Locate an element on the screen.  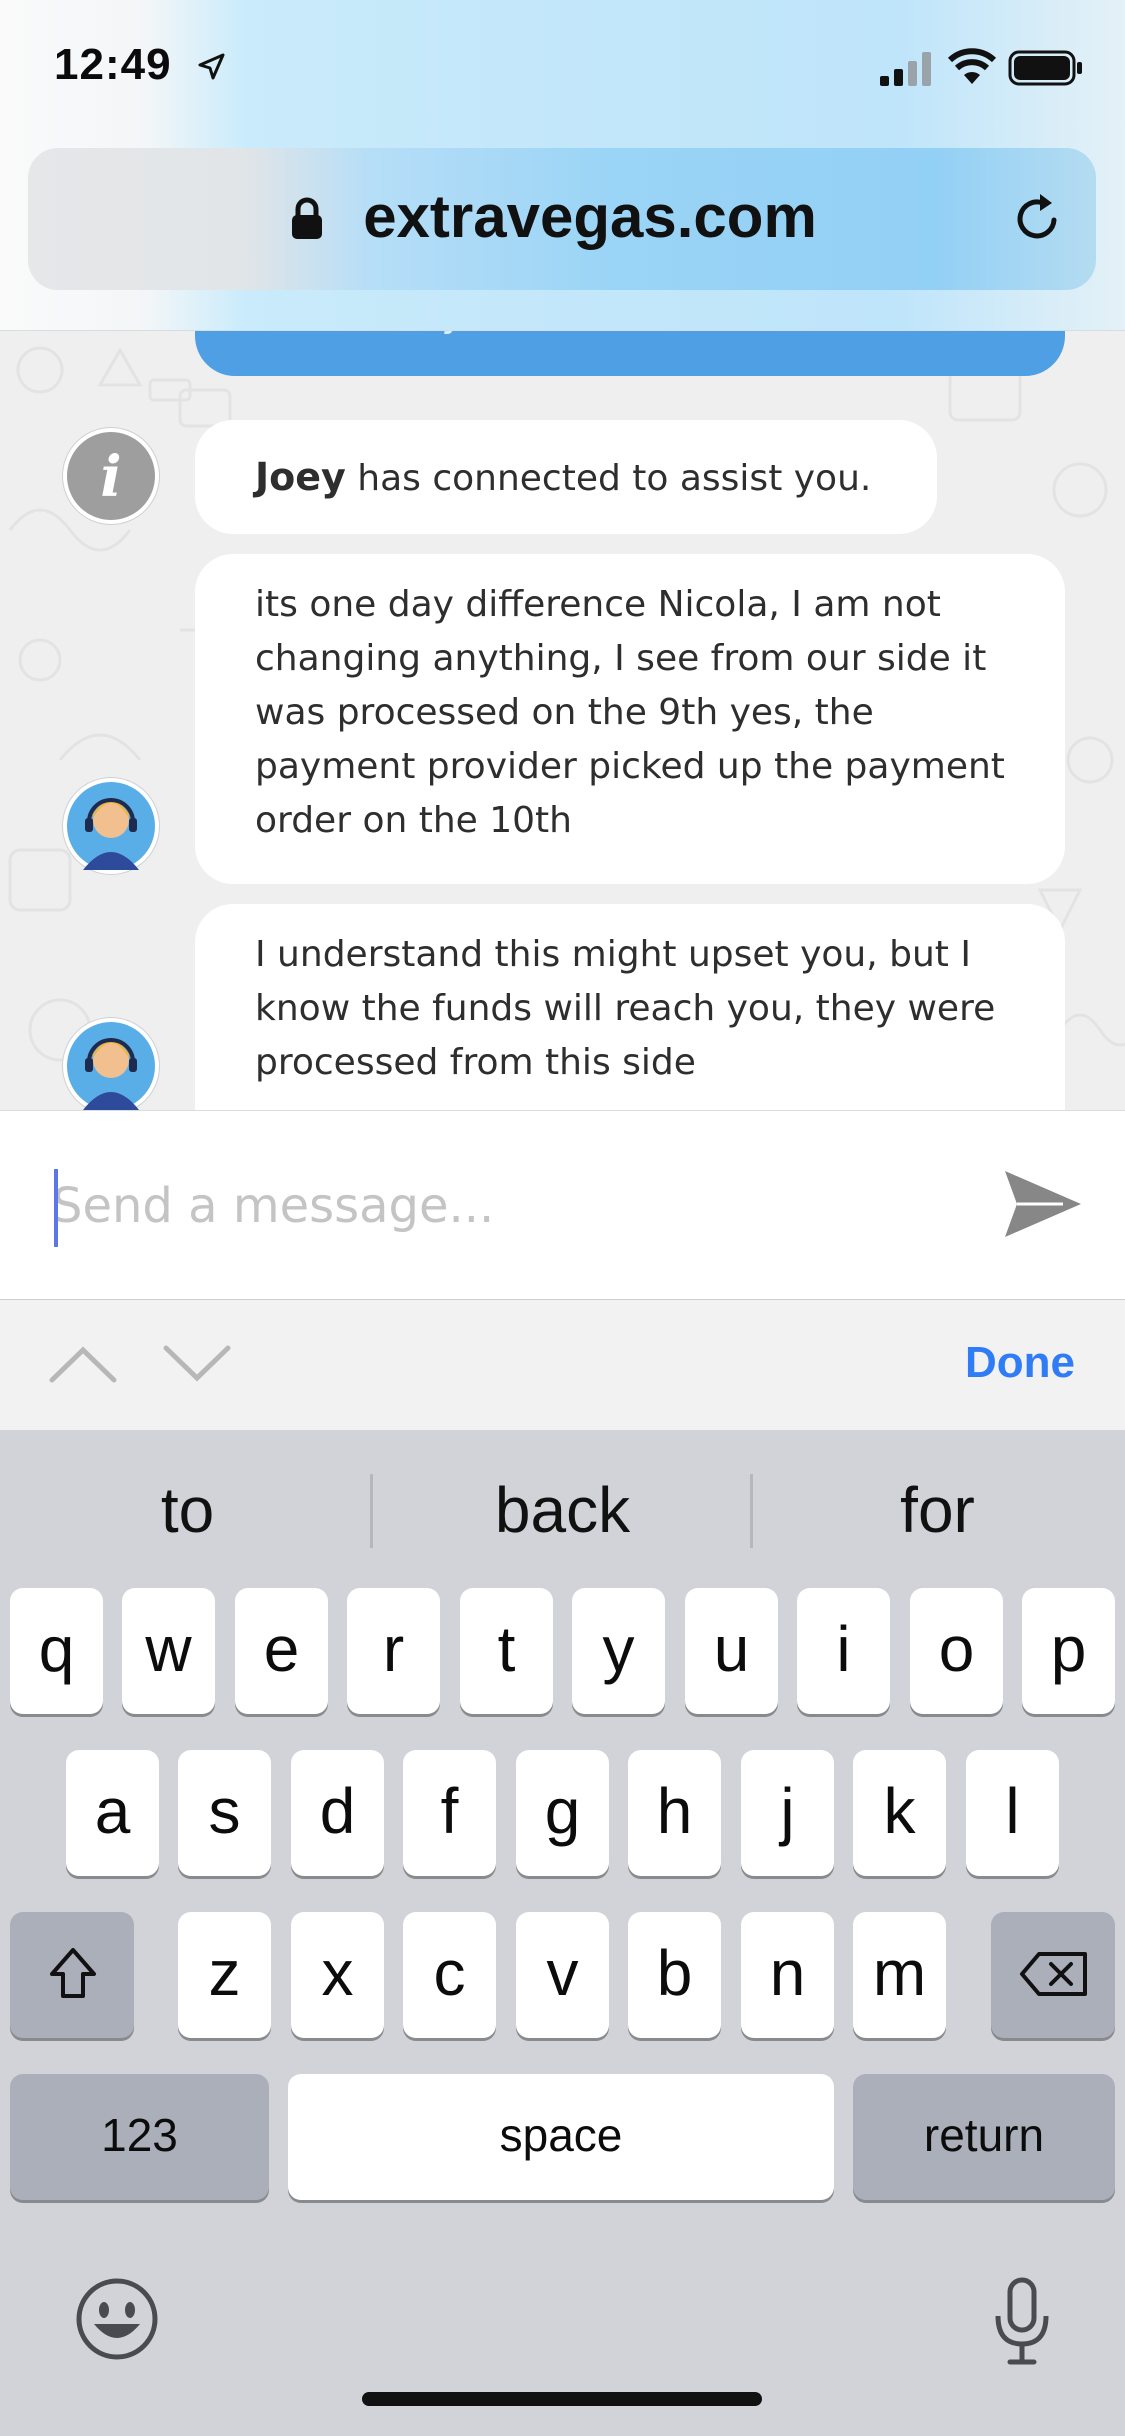
return-key: return is located at coordinates (984, 2137).